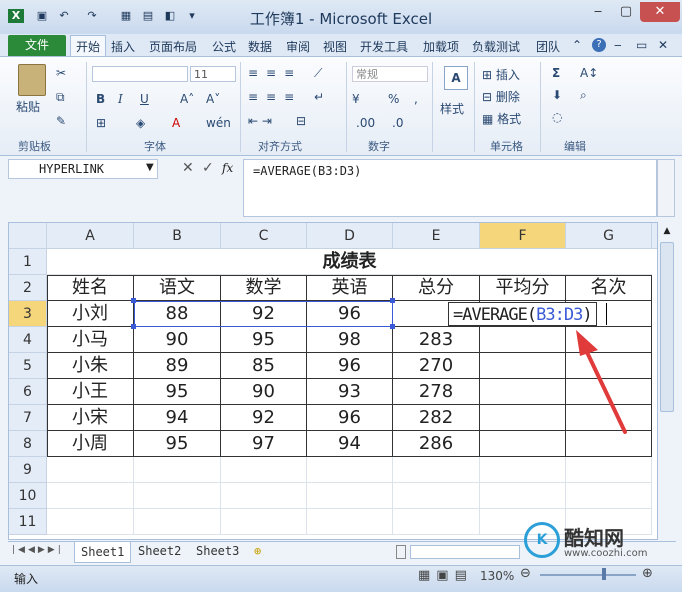 This screenshot has height=592, width=682. What do you see at coordinates (28, 444) in the screenshot?
I see `row-header-8: 8` at bounding box center [28, 444].